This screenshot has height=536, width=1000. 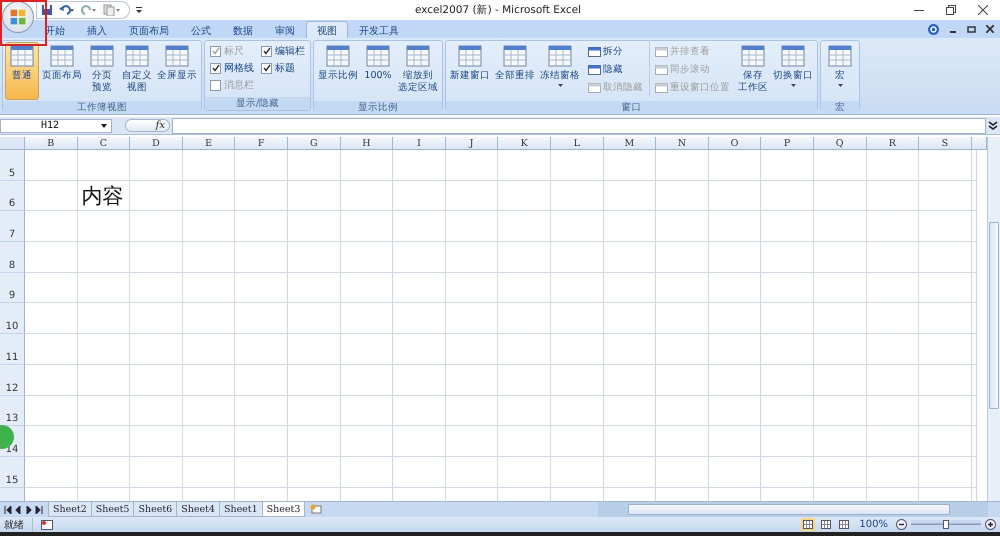 What do you see at coordinates (97, 29) in the screenshot?
I see `ribbon-tab: 插入` at bounding box center [97, 29].